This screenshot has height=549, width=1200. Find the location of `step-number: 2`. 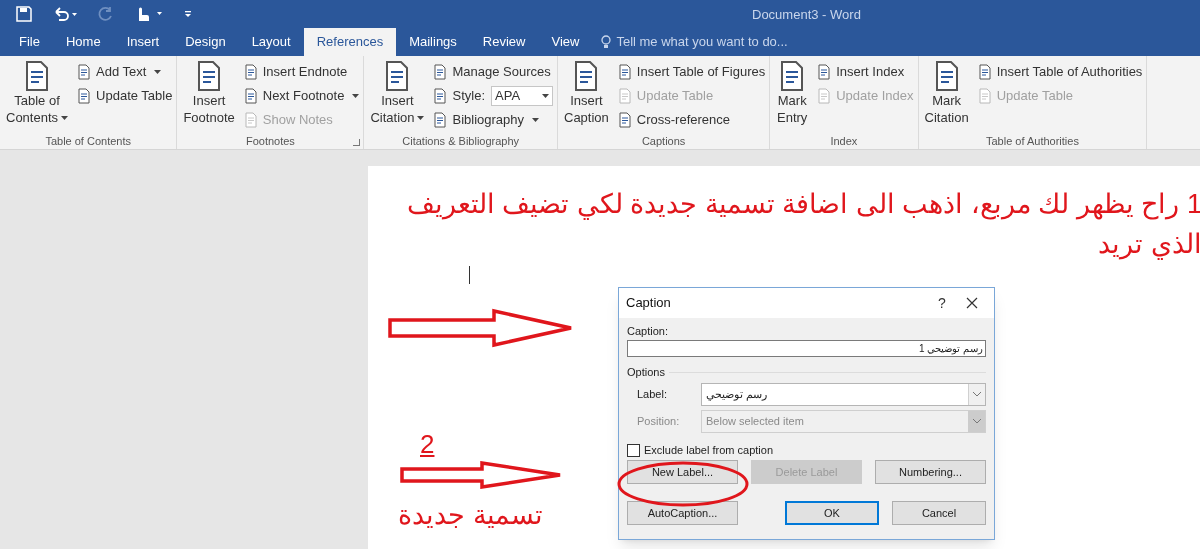

step-number: 2 is located at coordinates (427, 444).